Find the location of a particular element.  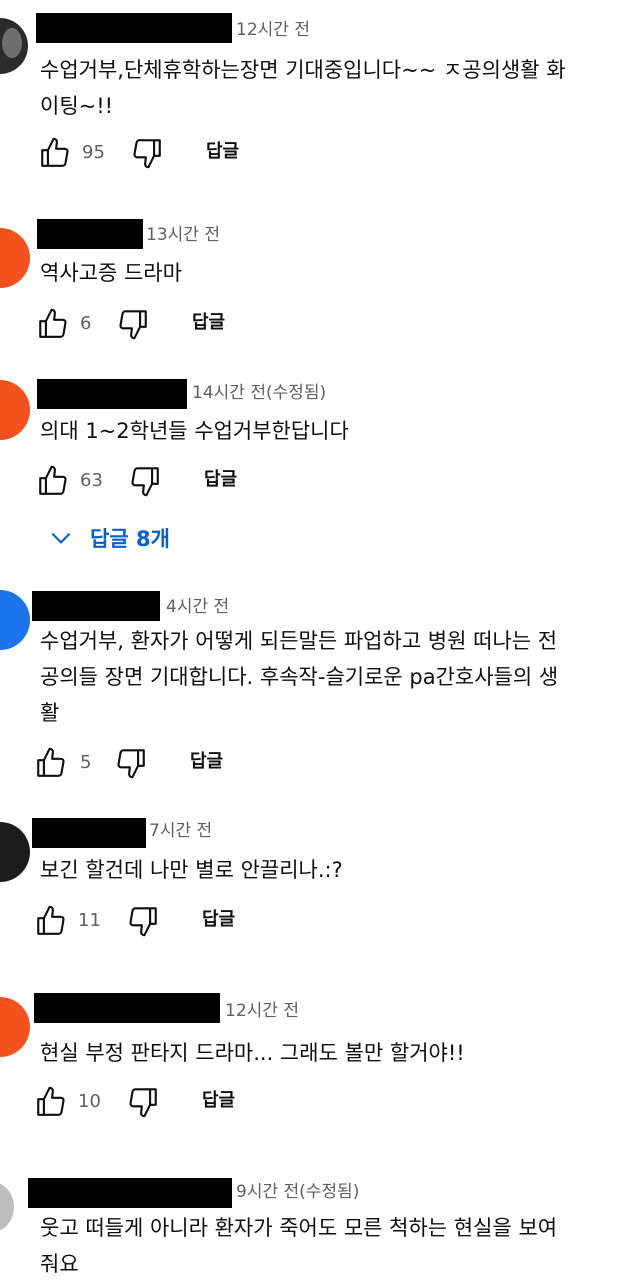

comment-actions: 6 답글 is located at coordinates (186, 324).